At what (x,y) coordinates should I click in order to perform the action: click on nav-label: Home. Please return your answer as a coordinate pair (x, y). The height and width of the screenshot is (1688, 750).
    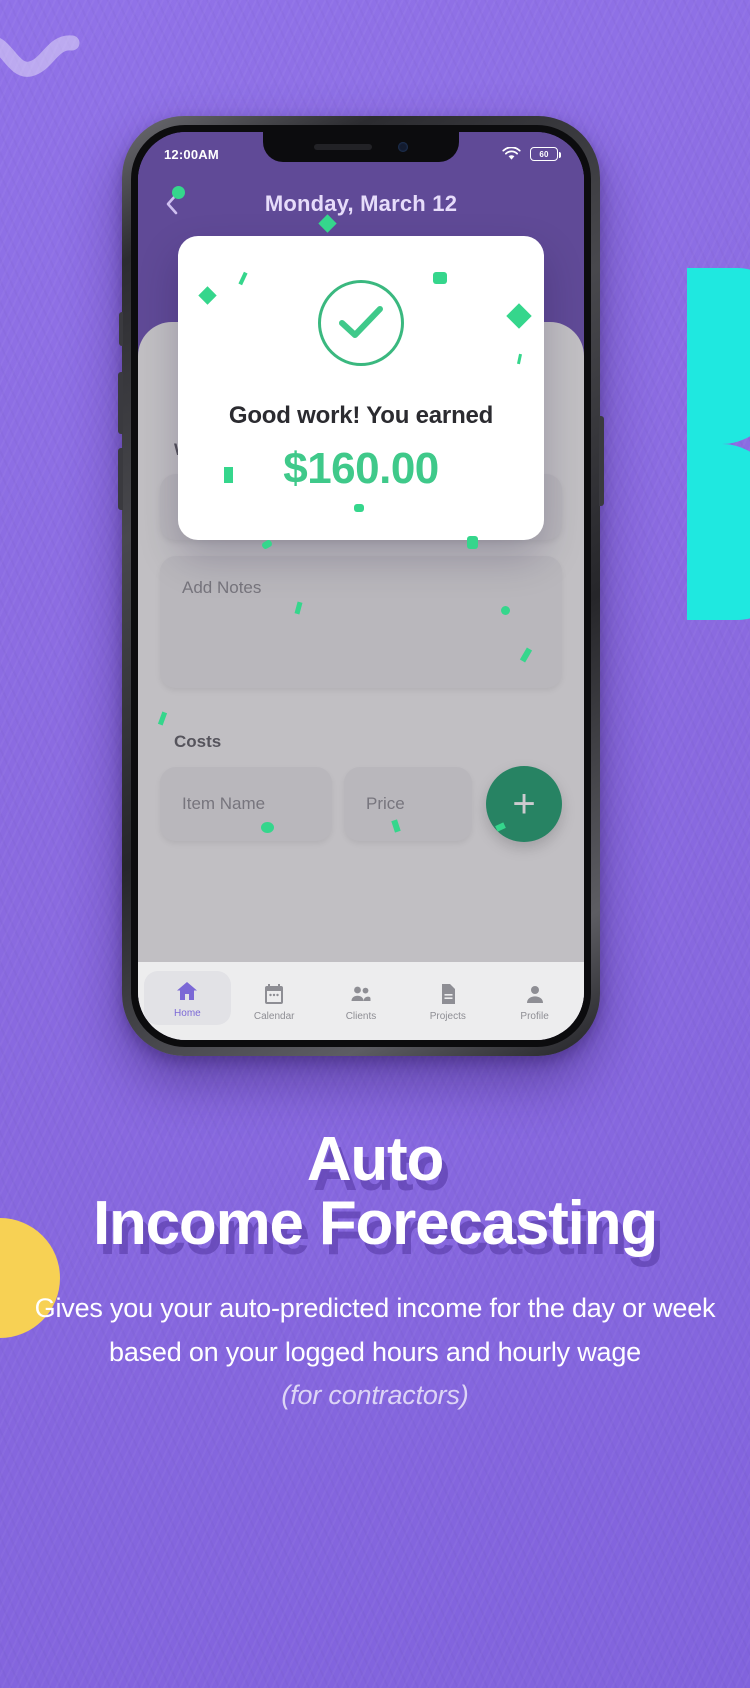
    Looking at the image, I should click on (187, 1013).